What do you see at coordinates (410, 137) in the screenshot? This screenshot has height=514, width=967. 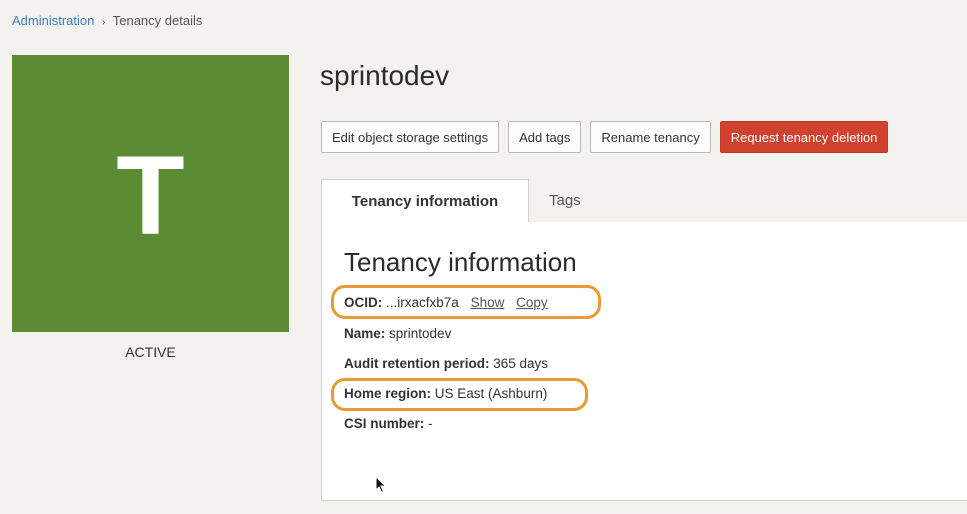 I see `edit-object-storage-settings-button: Edit object storage settings` at bounding box center [410, 137].